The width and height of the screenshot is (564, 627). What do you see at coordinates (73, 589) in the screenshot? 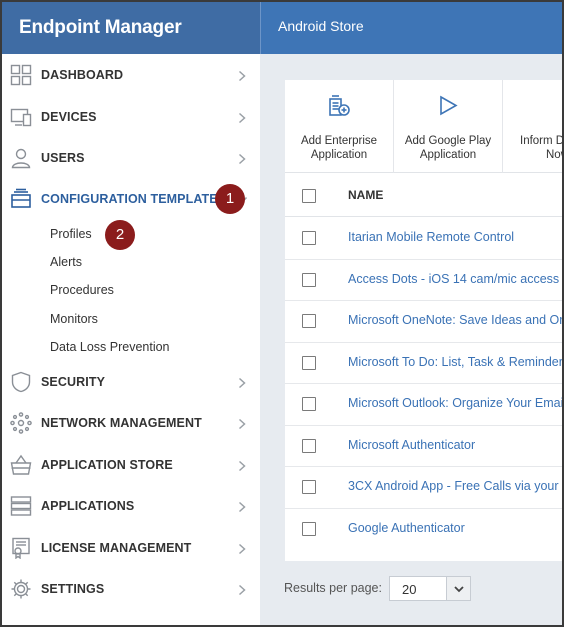
I see `sidebar-item-label: SETTINGS` at bounding box center [73, 589].